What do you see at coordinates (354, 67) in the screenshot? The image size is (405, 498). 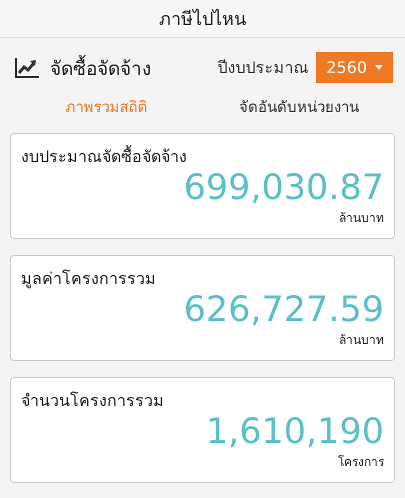 I see `year-dropdown: 2560` at bounding box center [354, 67].